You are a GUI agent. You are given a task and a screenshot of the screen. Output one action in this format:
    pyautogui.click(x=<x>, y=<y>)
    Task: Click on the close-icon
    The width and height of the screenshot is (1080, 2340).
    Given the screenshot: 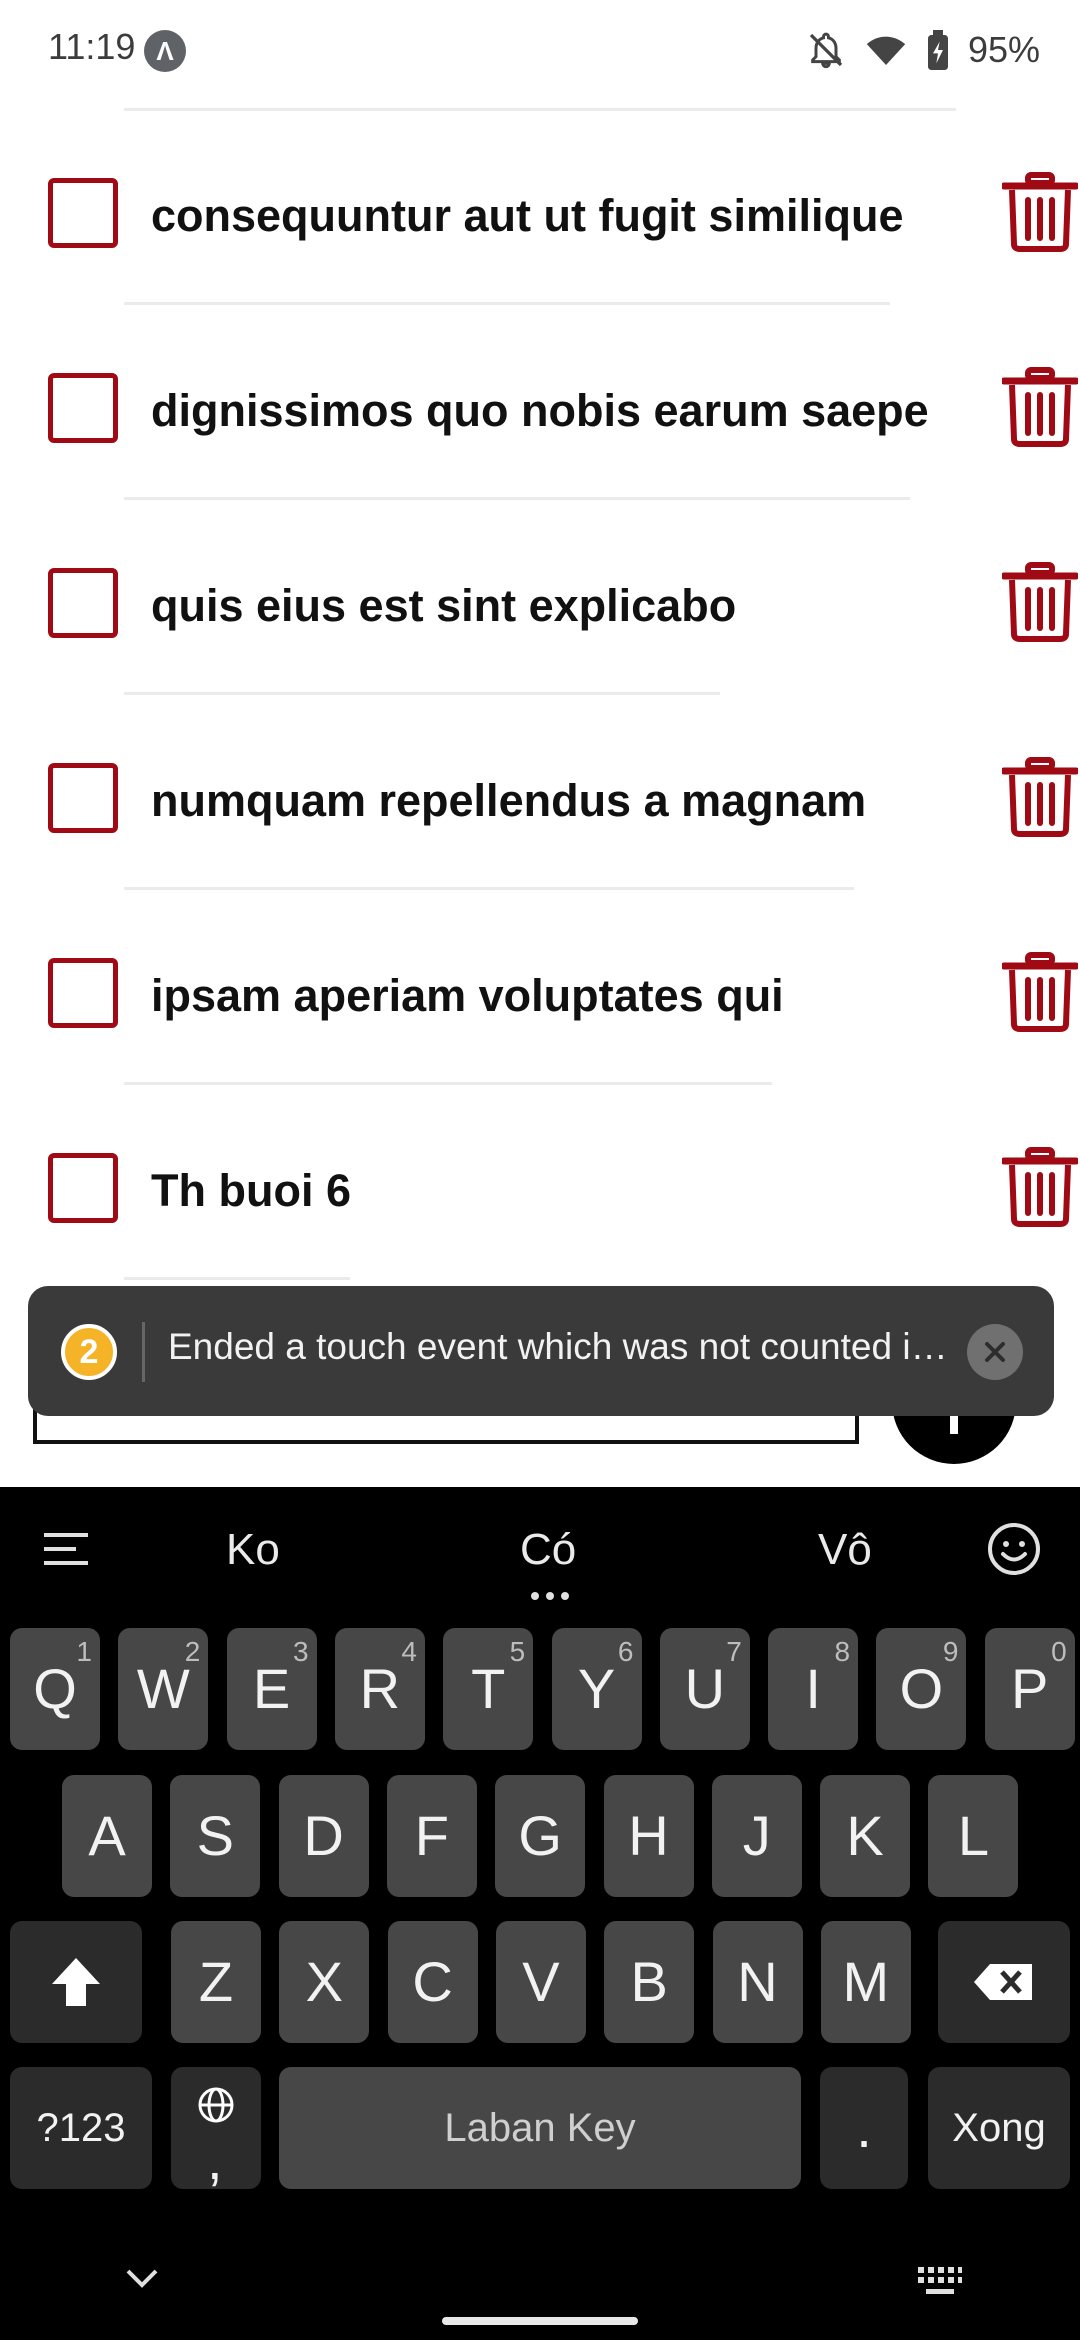 What is the action you would take?
    pyautogui.click(x=995, y=1352)
    